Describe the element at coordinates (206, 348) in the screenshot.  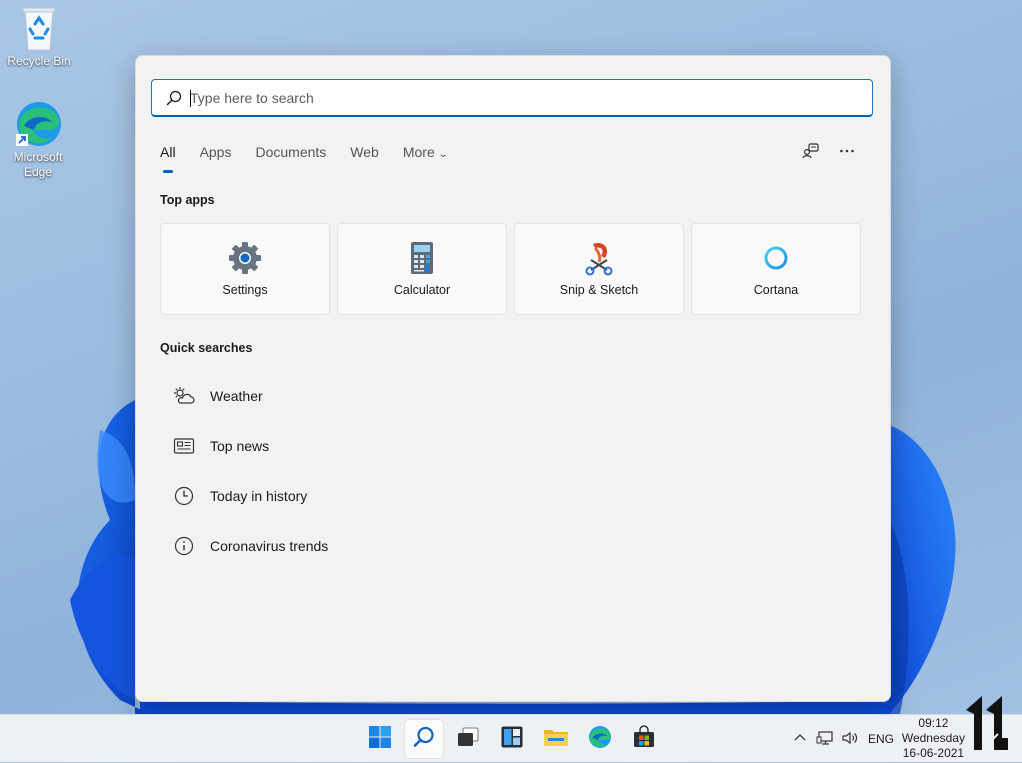
I see `quick-searches-title: Quick searches` at that location.